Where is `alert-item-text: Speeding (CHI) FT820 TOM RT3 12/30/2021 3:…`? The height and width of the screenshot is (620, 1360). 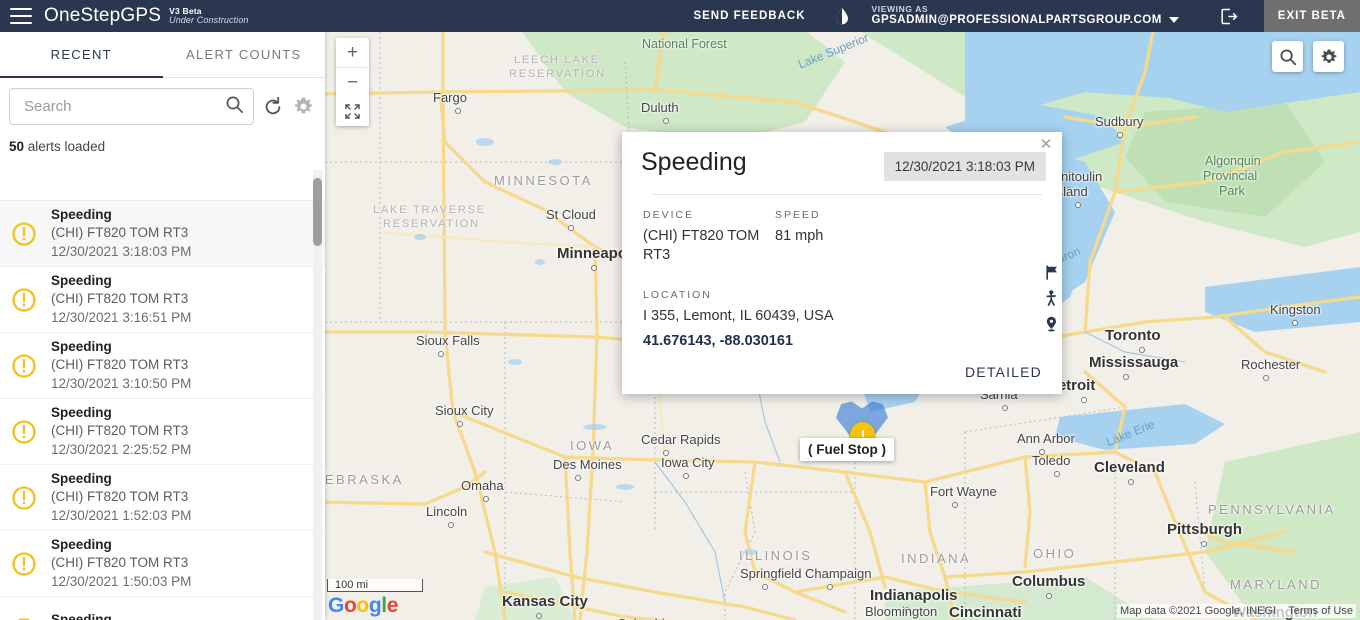
alert-item-text: Speeding (CHI) FT820 TOM RT3 12/30/2021 3:… is located at coordinates (121, 233).